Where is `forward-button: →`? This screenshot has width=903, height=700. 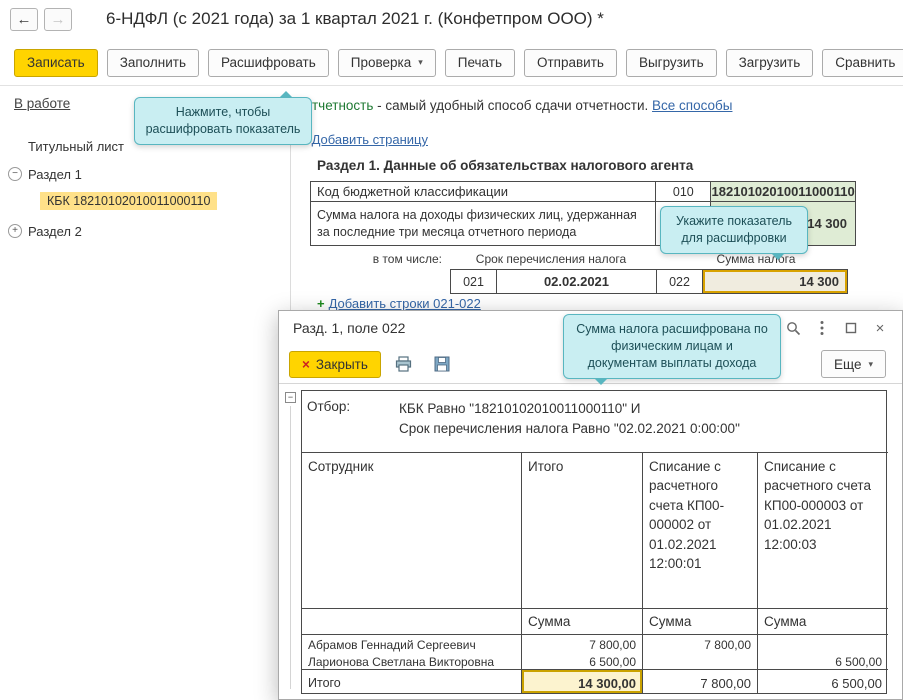
forward-button: → is located at coordinates (58, 19).